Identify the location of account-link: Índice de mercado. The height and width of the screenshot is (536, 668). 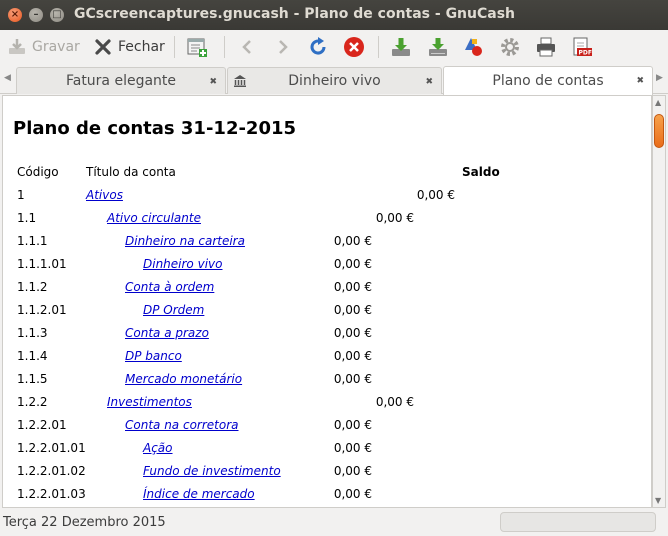
(199, 494).